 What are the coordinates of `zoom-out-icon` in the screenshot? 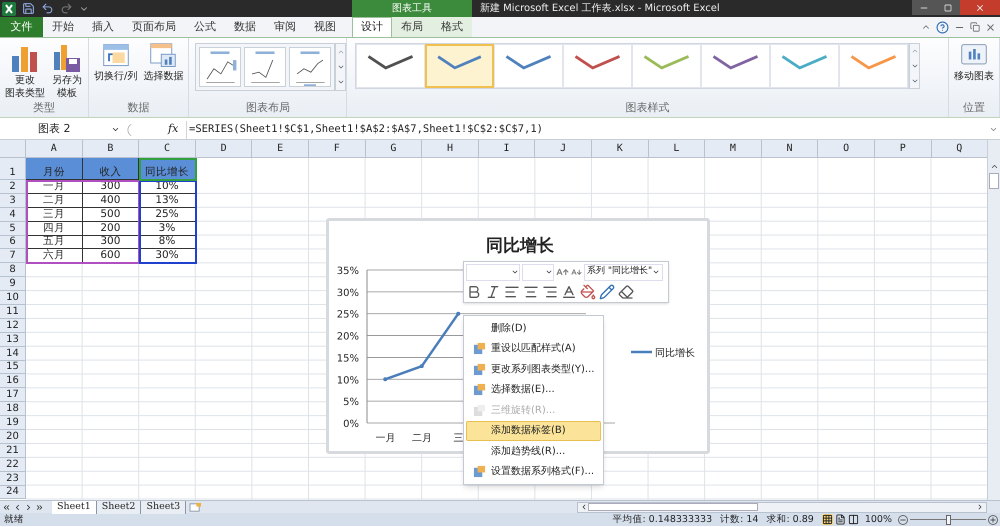 It's located at (903, 519).